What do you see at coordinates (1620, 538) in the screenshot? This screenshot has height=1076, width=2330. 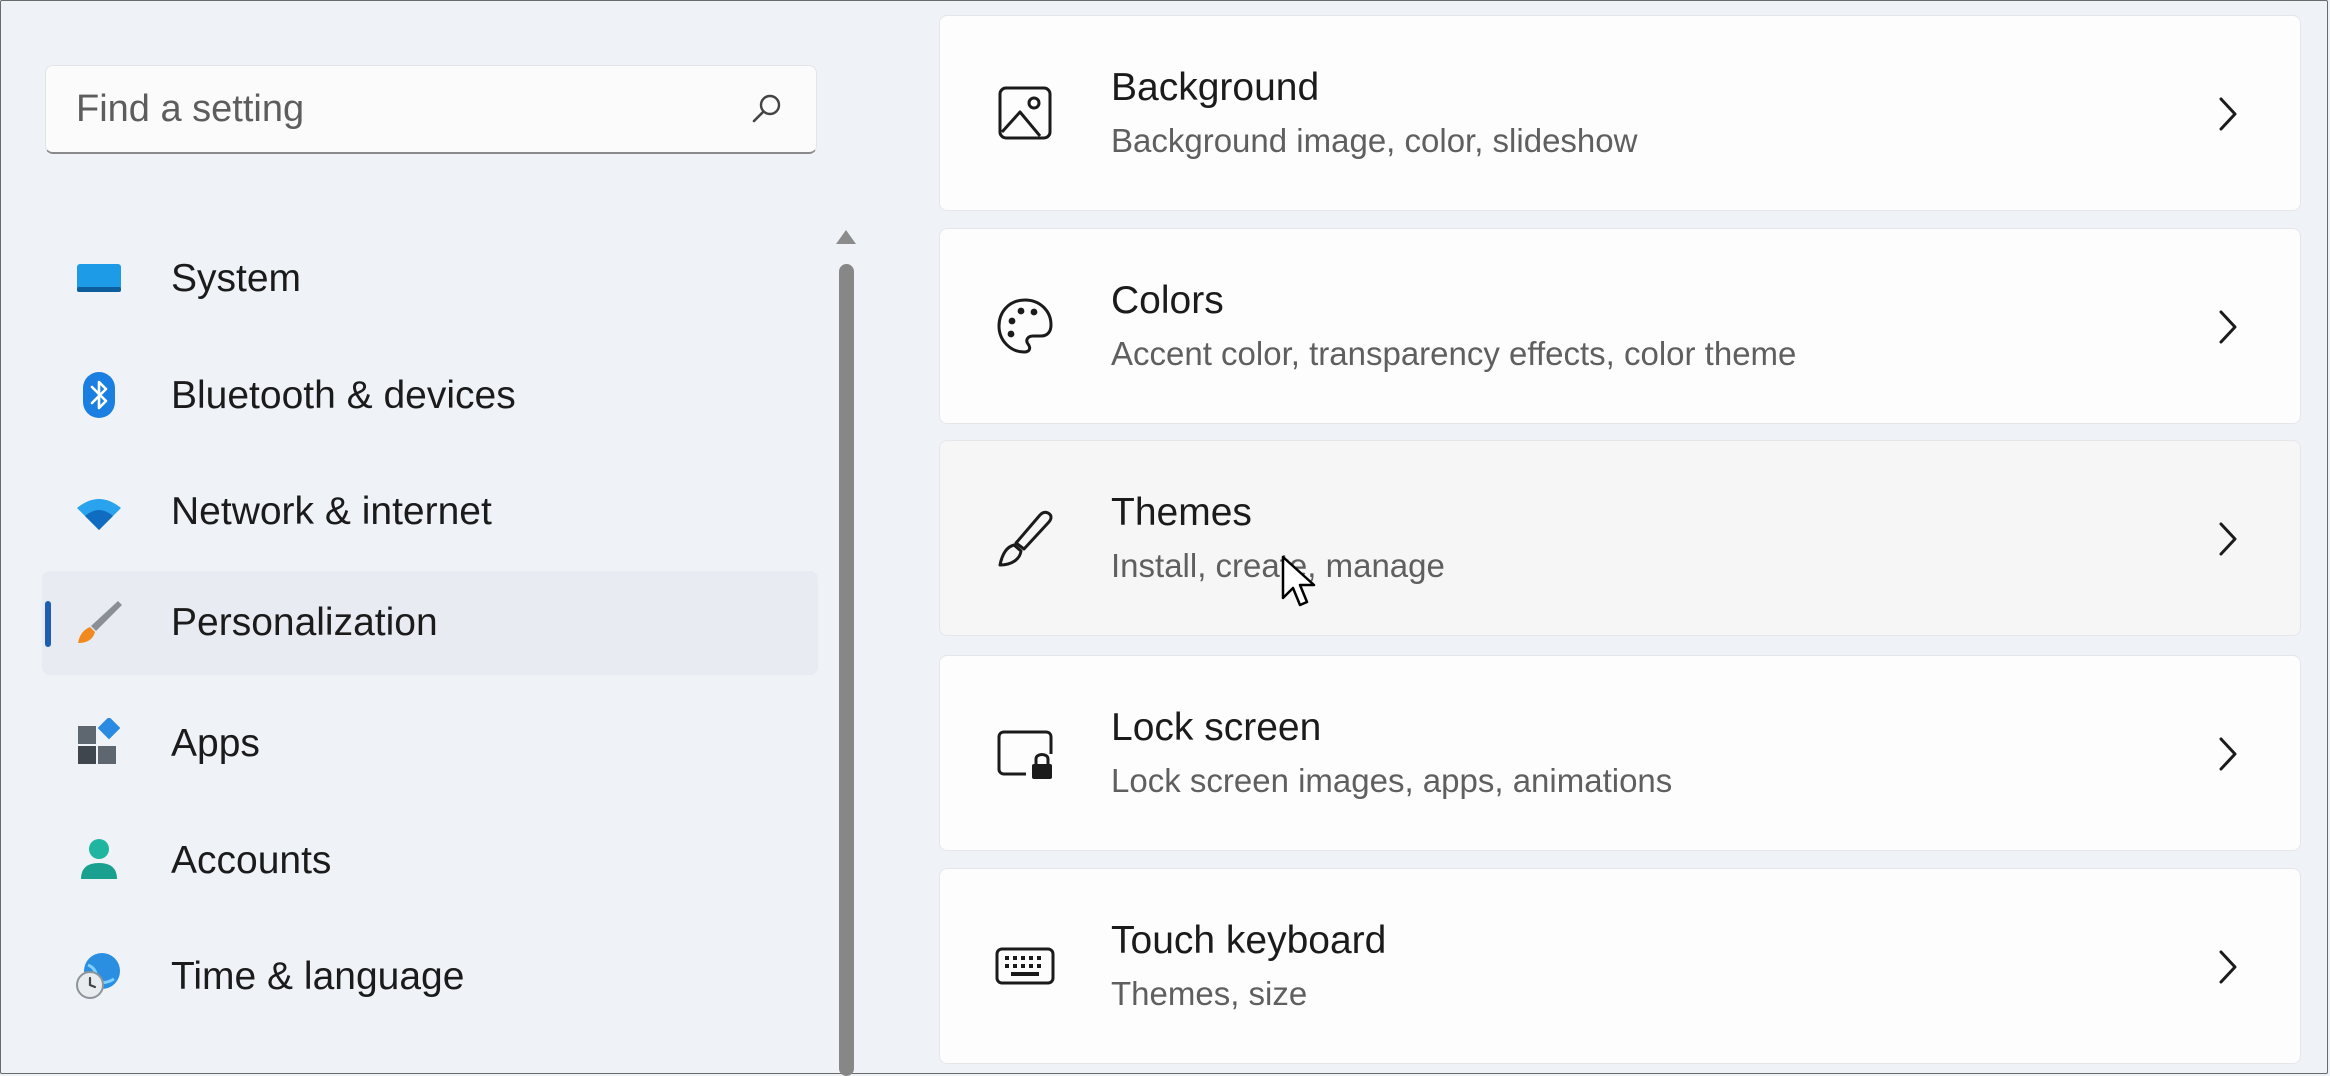 I see `card-themes: Themes Install, create, manage` at bounding box center [1620, 538].